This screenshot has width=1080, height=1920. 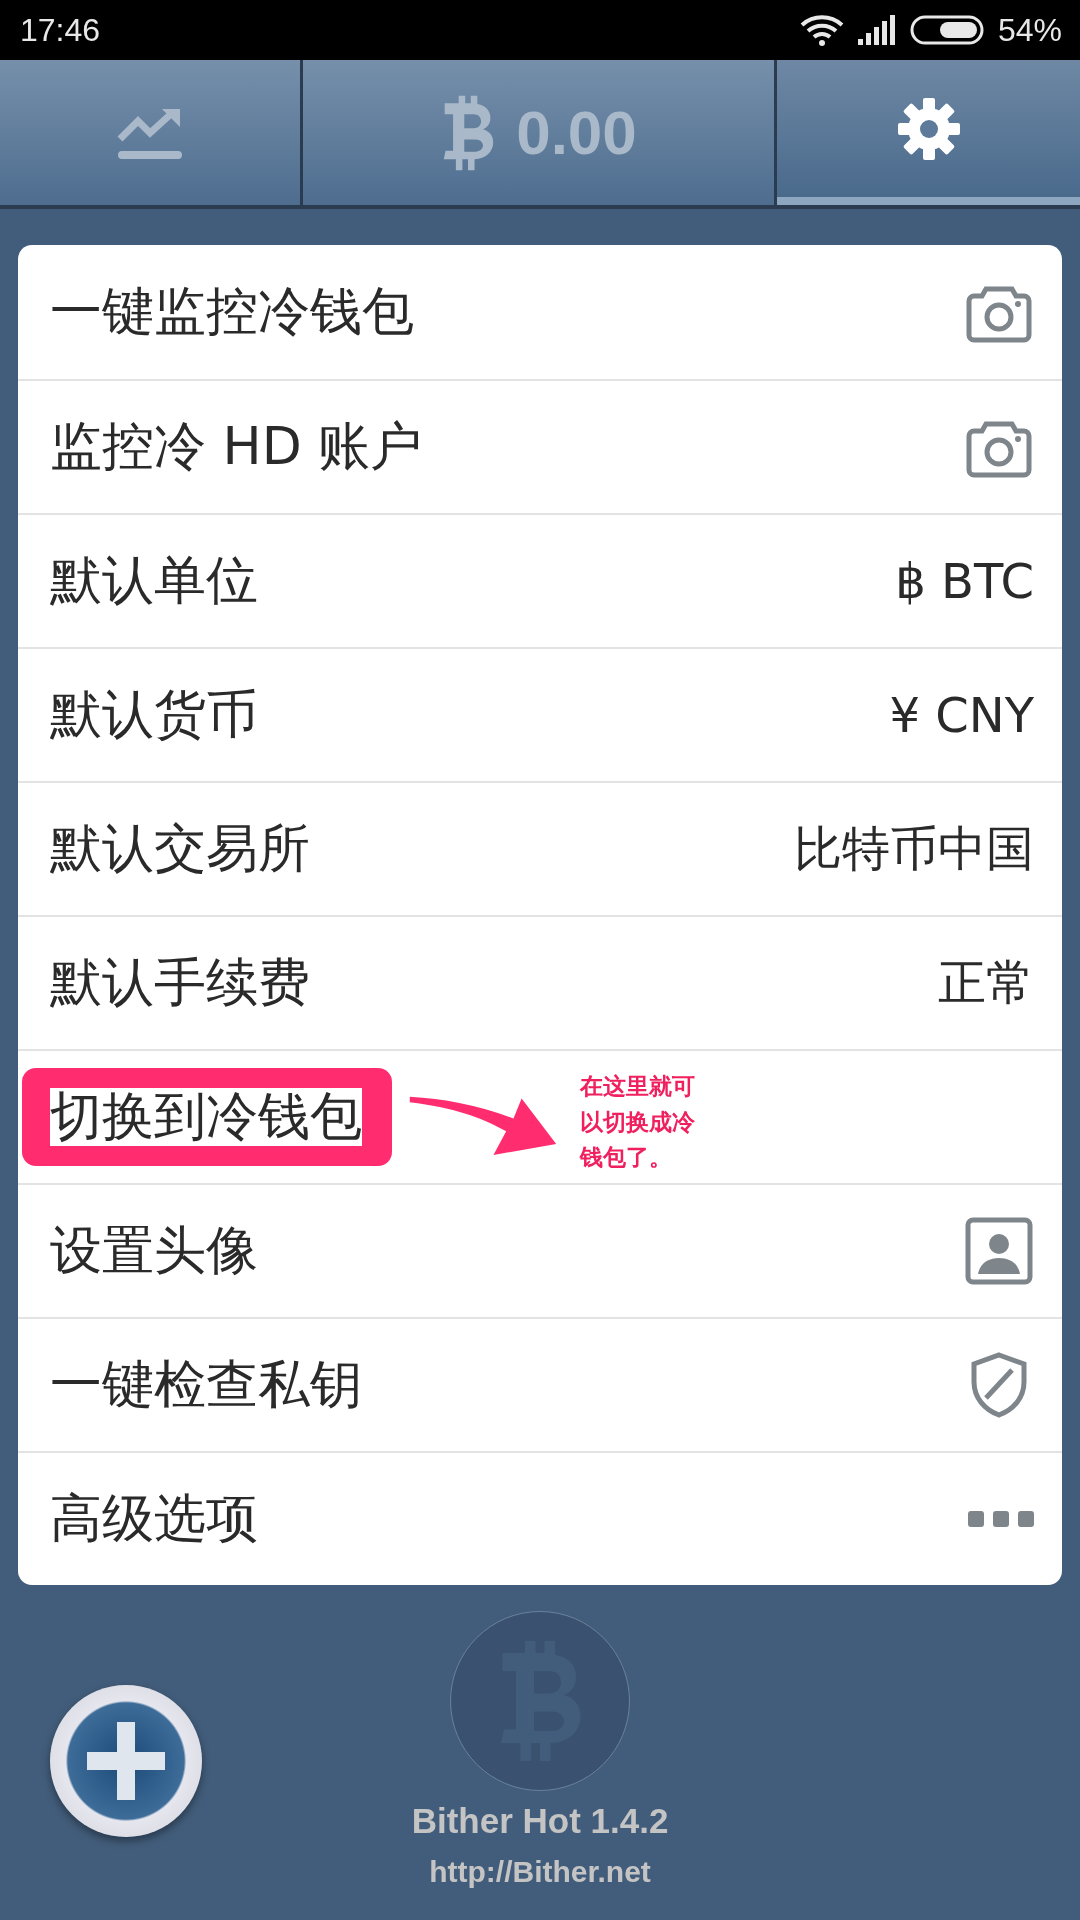 What do you see at coordinates (1029, 30) in the screenshot?
I see `battery-percent: 54%` at bounding box center [1029, 30].